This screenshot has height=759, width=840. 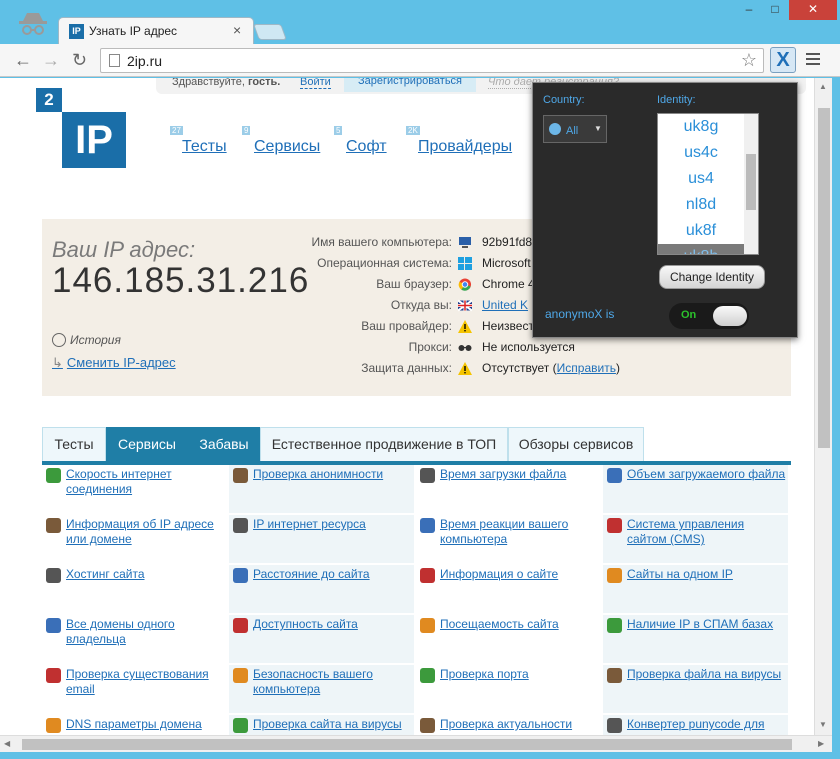 I want to click on service-item: Проверка файла на вирусы, so click(x=695, y=689).